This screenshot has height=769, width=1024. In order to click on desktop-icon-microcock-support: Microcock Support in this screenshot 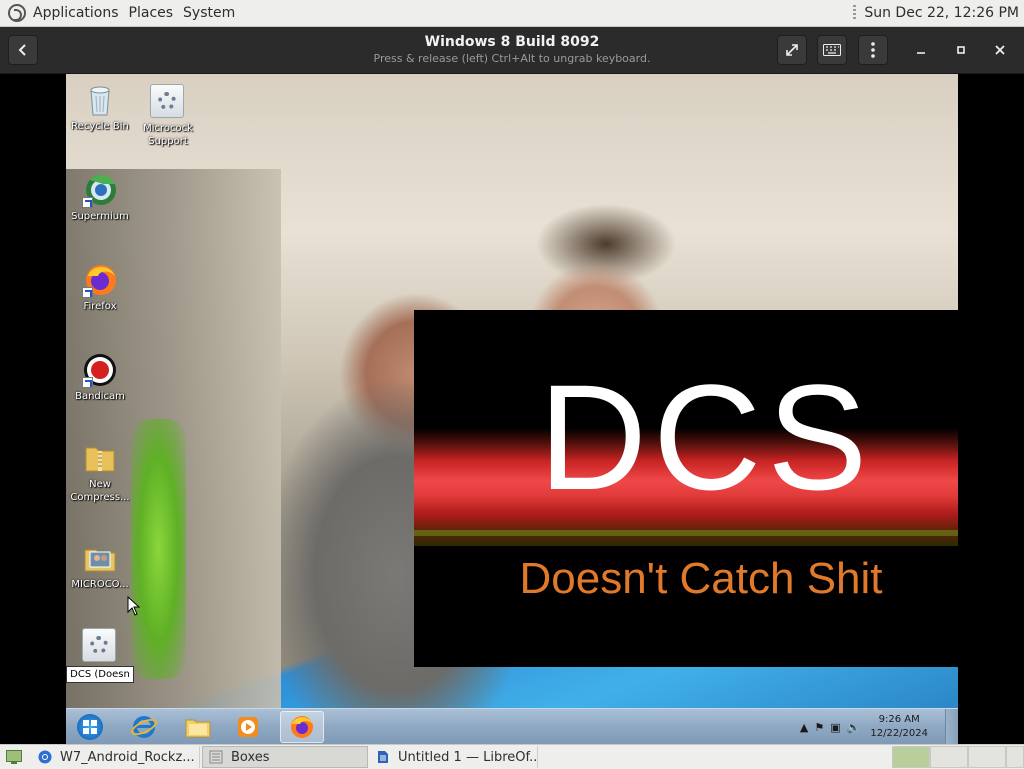, I will do `click(168, 116)`.